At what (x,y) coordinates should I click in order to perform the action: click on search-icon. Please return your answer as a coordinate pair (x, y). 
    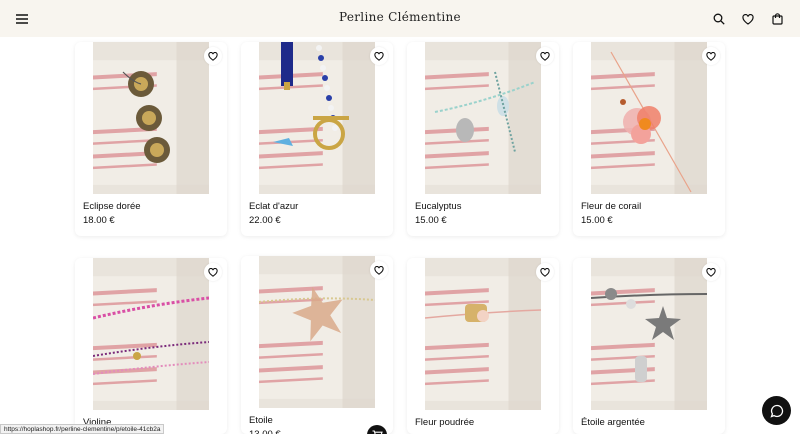
    Looking at the image, I should click on (719, 19).